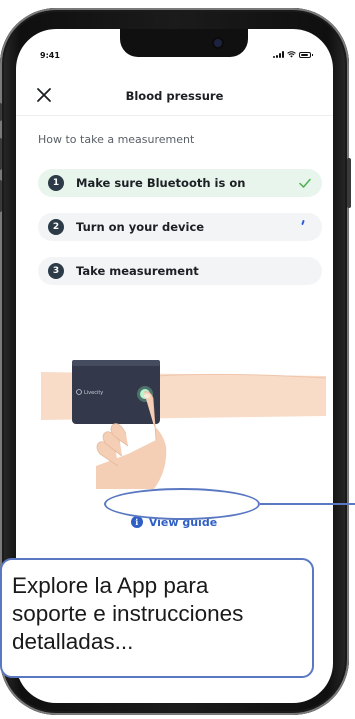  Describe the element at coordinates (1, 154) in the screenshot. I see `volume-up-button` at that location.